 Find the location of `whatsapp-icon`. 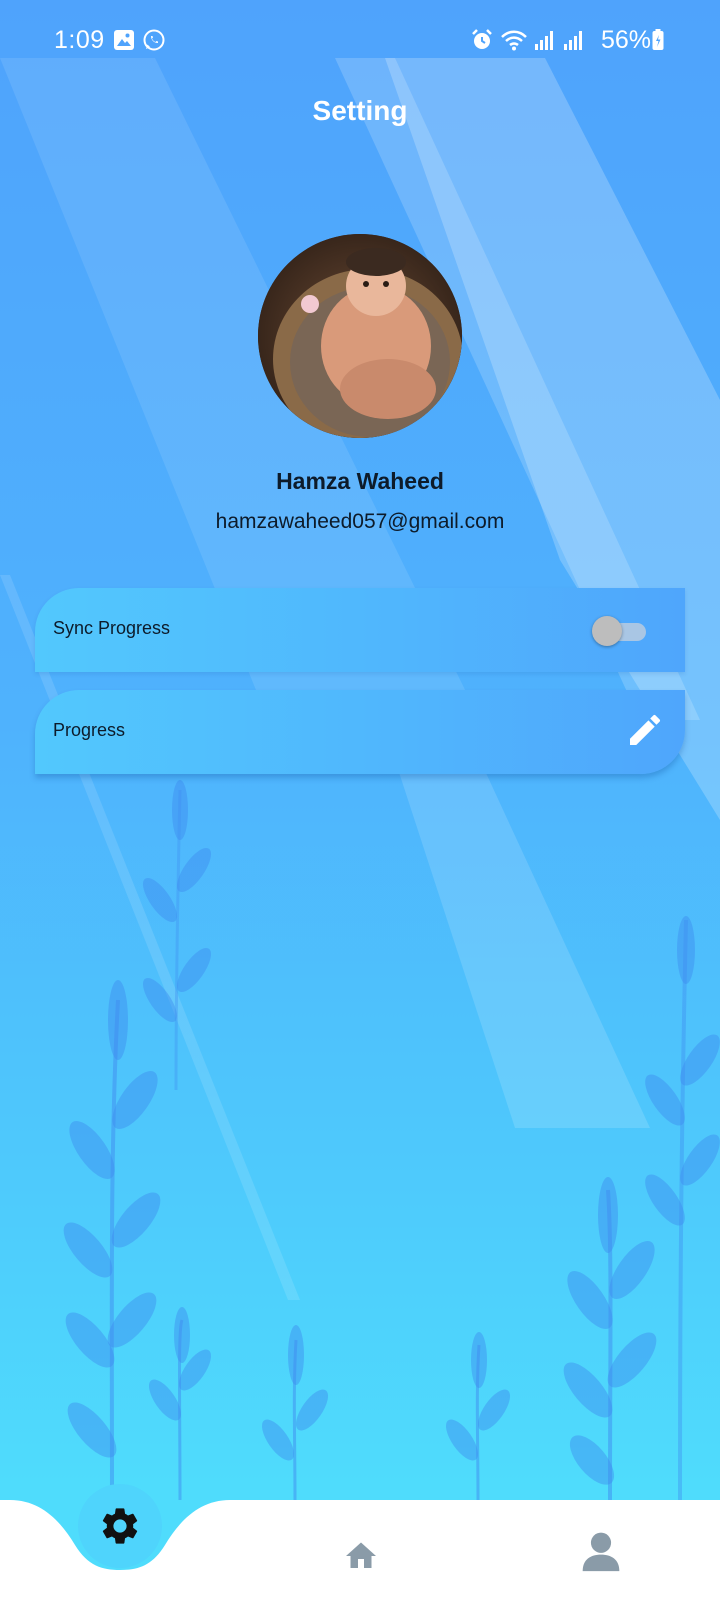

whatsapp-icon is located at coordinates (154, 40).